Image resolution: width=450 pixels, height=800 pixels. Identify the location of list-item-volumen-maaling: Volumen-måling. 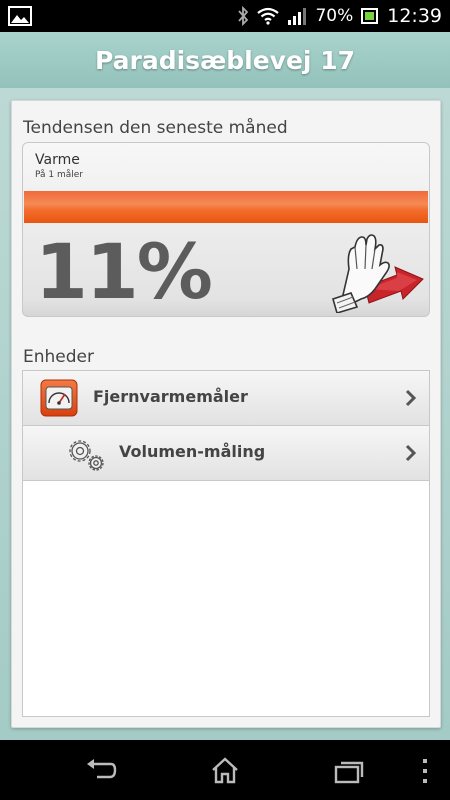
(226, 453).